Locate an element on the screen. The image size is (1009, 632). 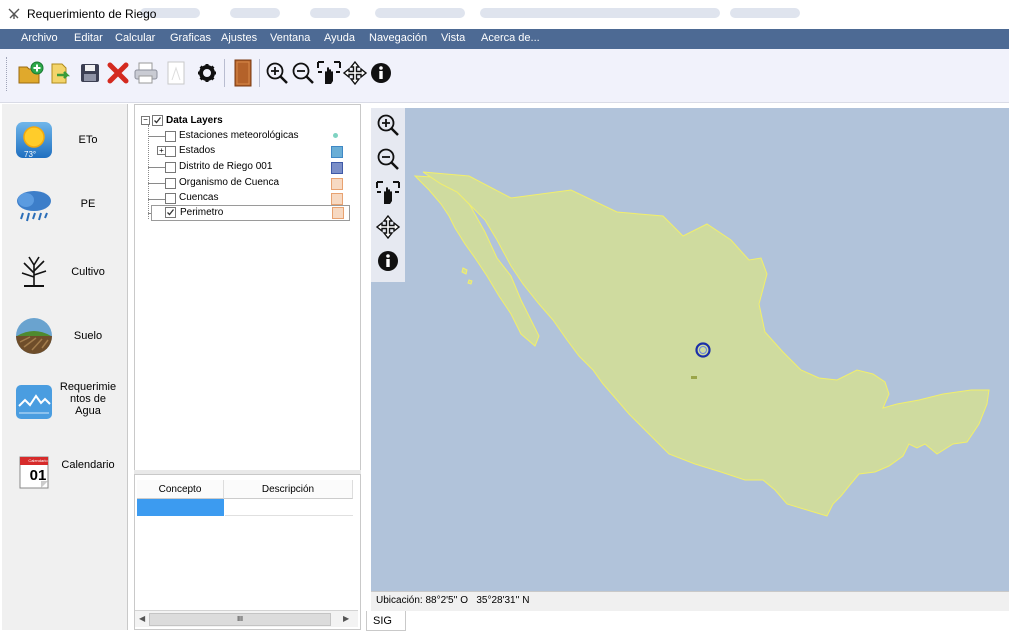
sidebar-item-suelo: Suelo is located at coordinates (64, 335).